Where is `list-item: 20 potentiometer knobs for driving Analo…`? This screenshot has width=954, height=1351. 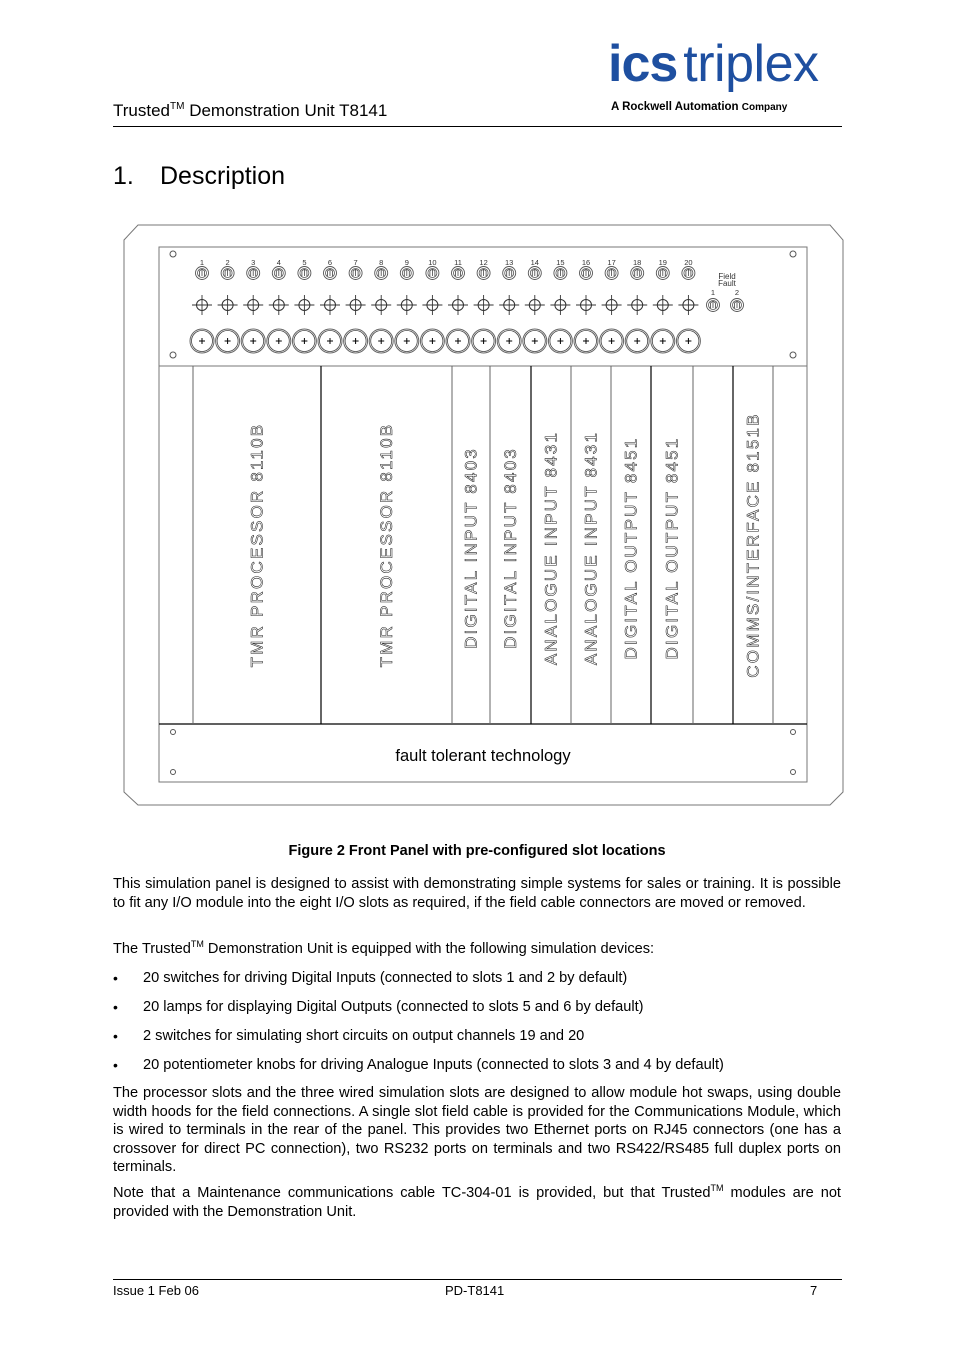
list-item: 20 potentiometer knobs for driving Analo… is located at coordinates (433, 1065).